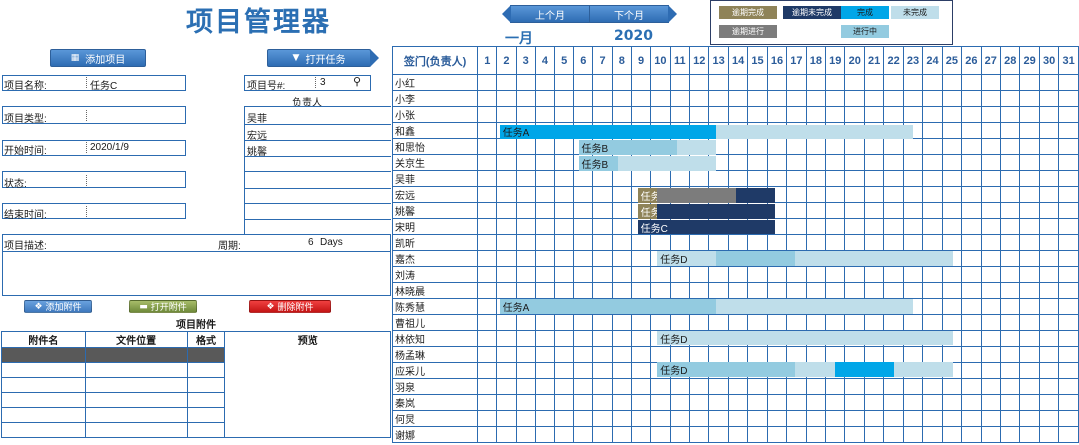 Image resolution: width=1079 pixels, height=445 pixels. Describe the element at coordinates (435, 146) in the screenshot. I see `employee-name: 和思怡` at that location.